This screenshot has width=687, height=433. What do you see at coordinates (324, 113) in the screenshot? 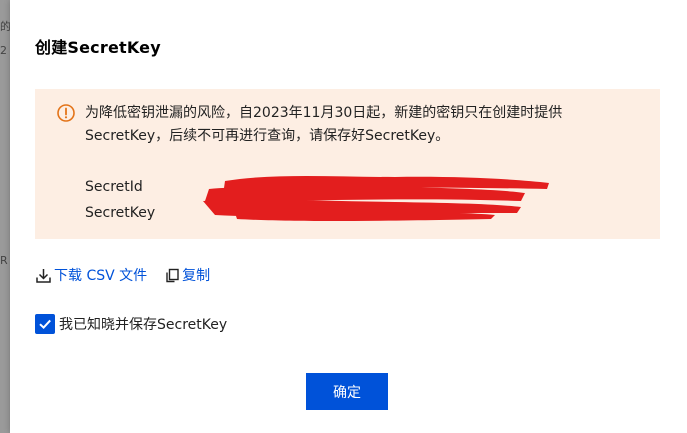
I see `notice-line-1: 为降低密钥泄漏的风险，自2023年11月30日起，新建的密钥只在创建时提供` at bounding box center [324, 113].